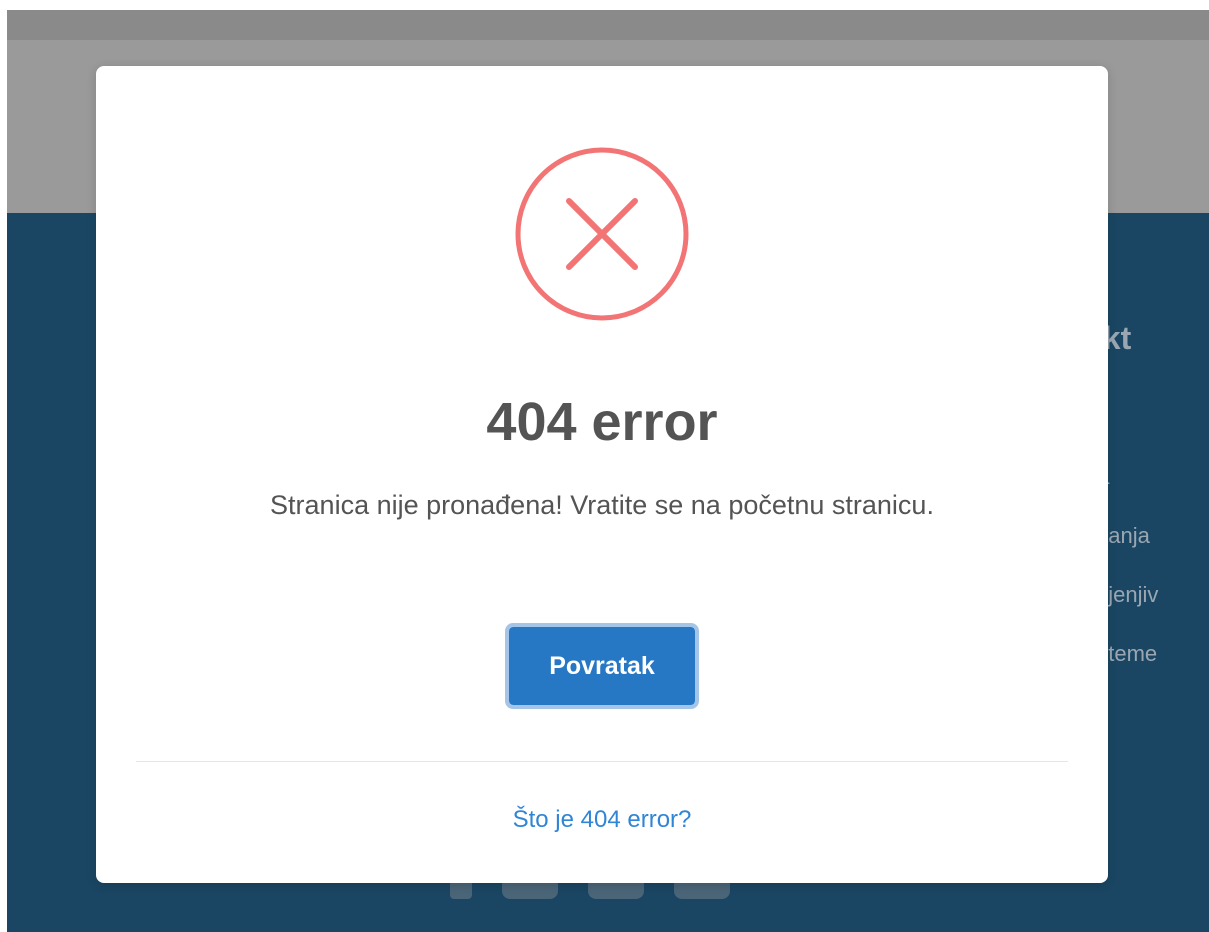 The width and height of the screenshot is (1209, 932). I want to click on background-top-bar, so click(608, 25).